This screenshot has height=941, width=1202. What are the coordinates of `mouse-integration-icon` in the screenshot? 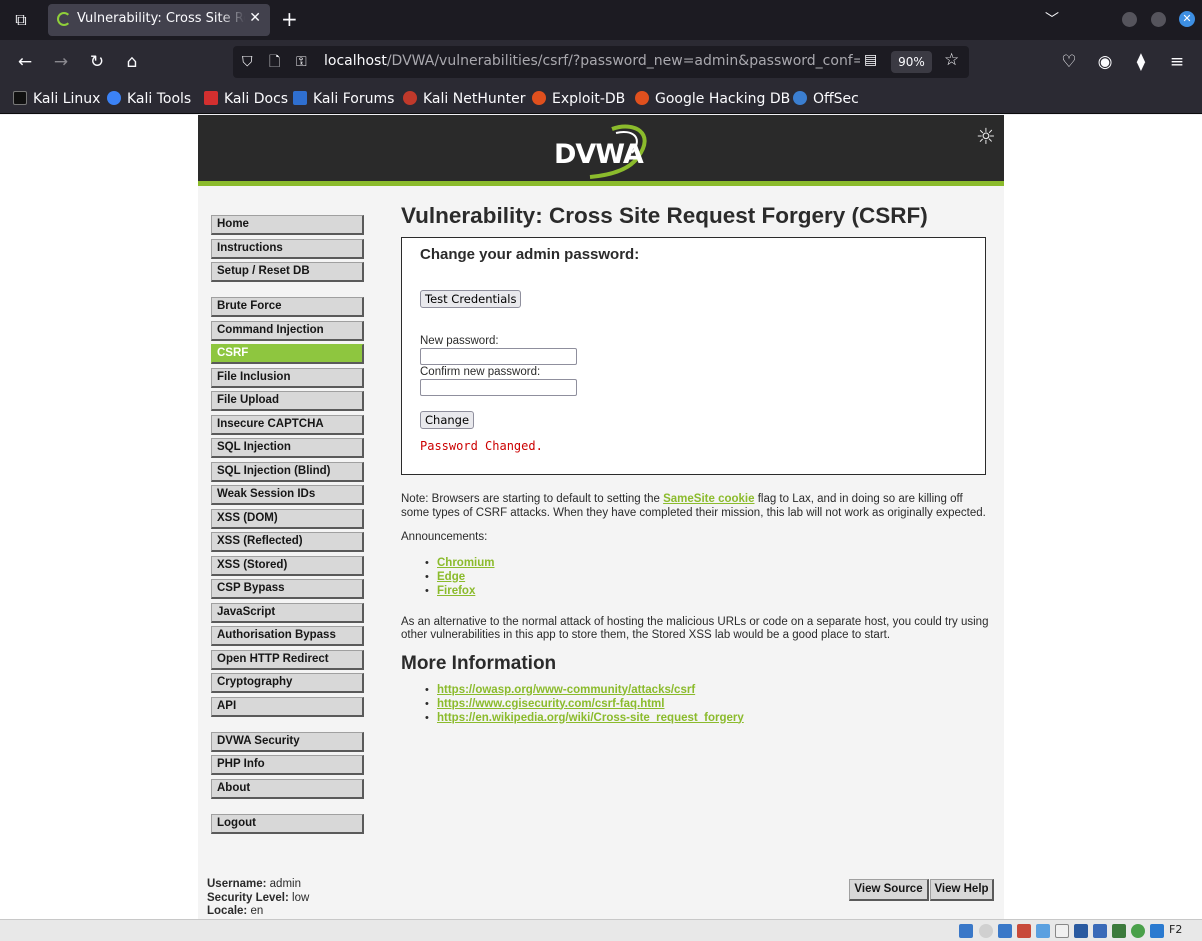 It's located at (1157, 931).